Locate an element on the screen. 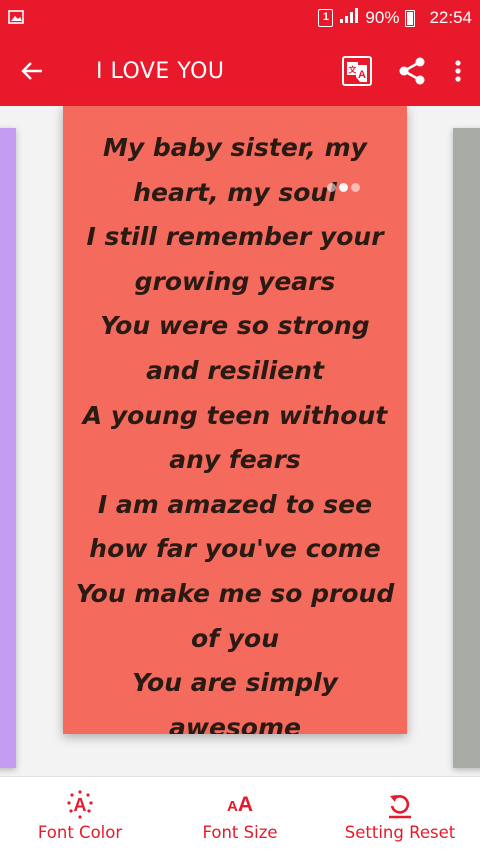 Image resolution: width=480 pixels, height=854 pixels. font-size-button: AA Font Size is located at coordinates (240, 815).